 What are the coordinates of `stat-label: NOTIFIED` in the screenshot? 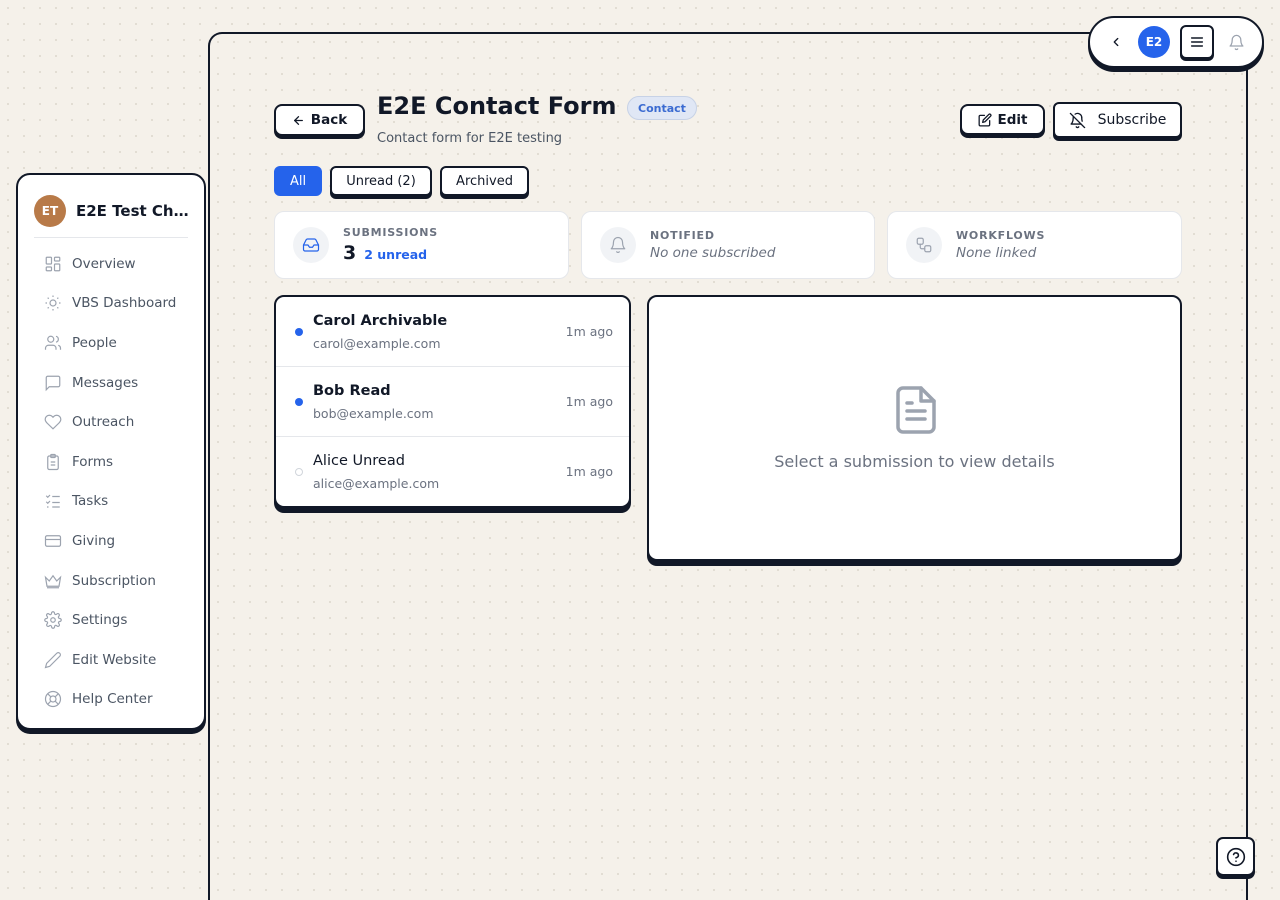 It's located at (682, 235).